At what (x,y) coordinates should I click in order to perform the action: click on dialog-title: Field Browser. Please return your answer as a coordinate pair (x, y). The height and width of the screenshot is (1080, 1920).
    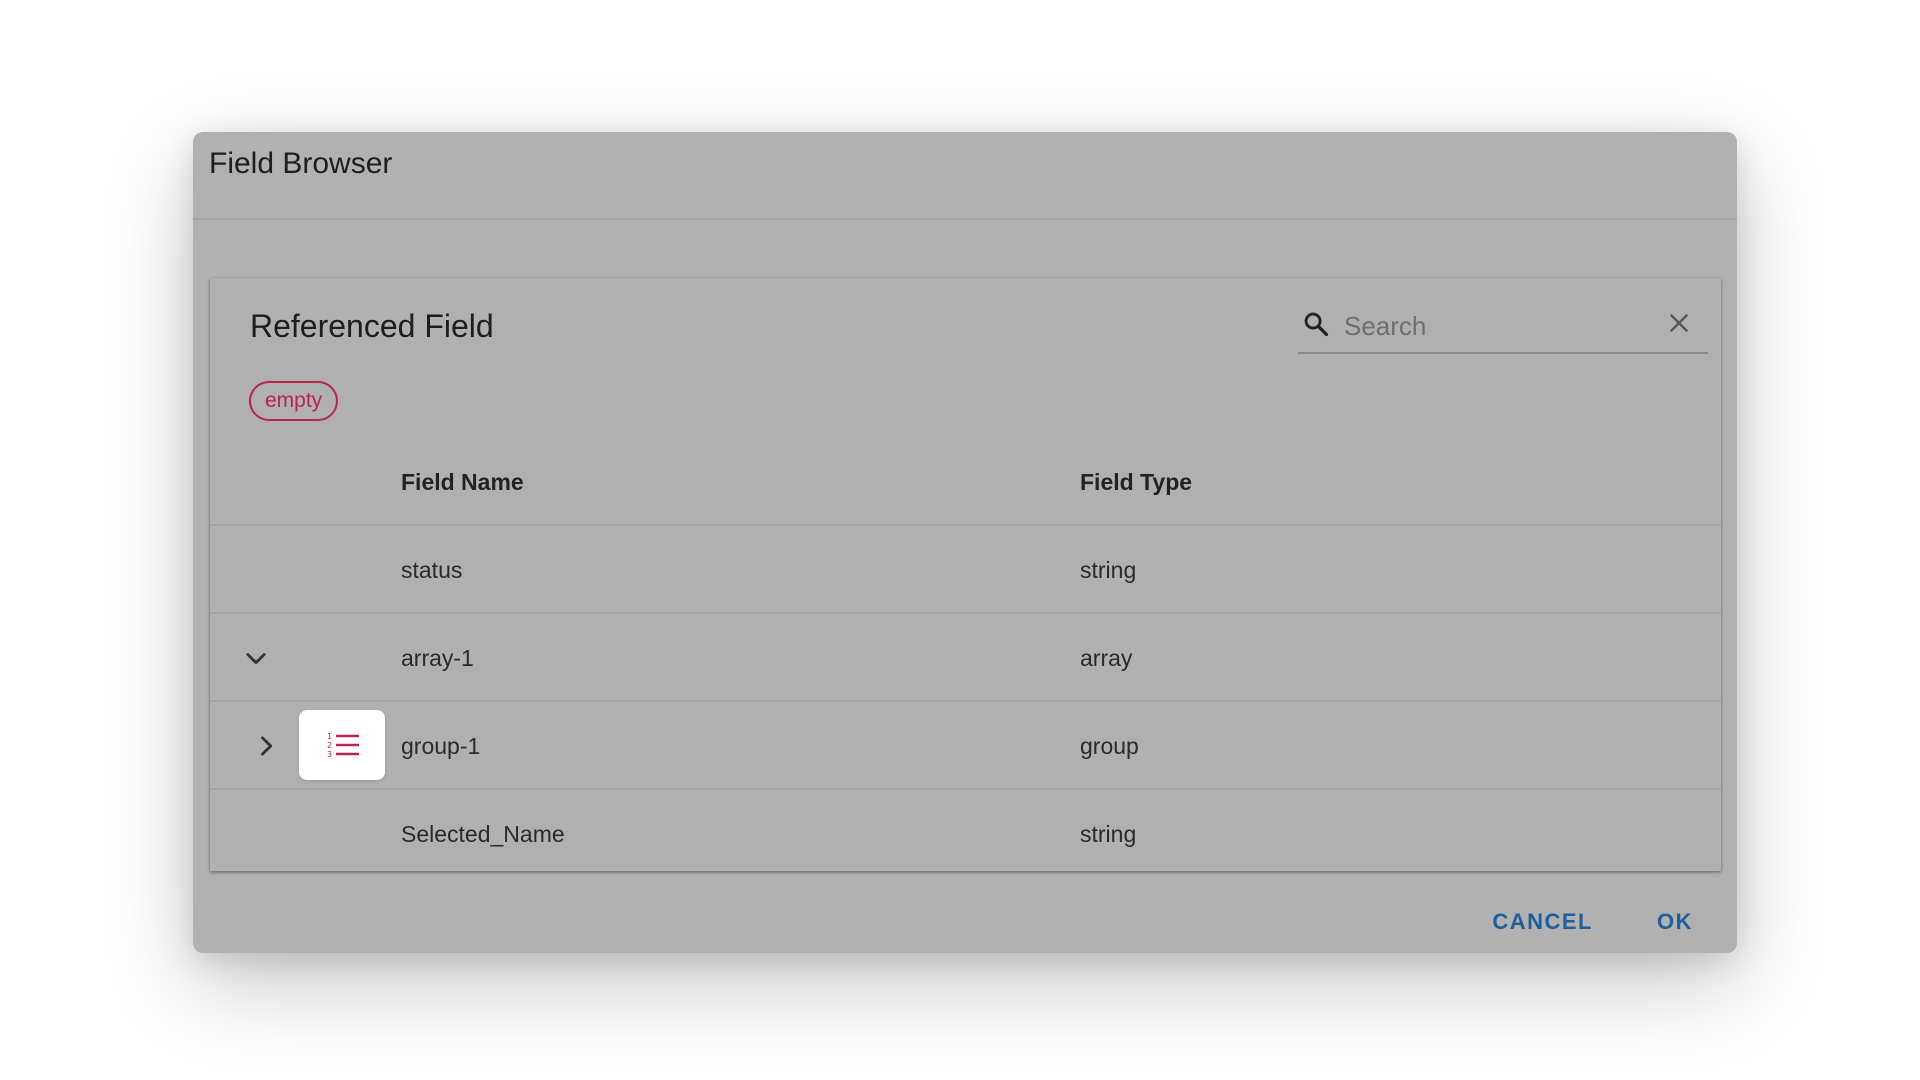
    Looking at the image, I should click on (301, 163).